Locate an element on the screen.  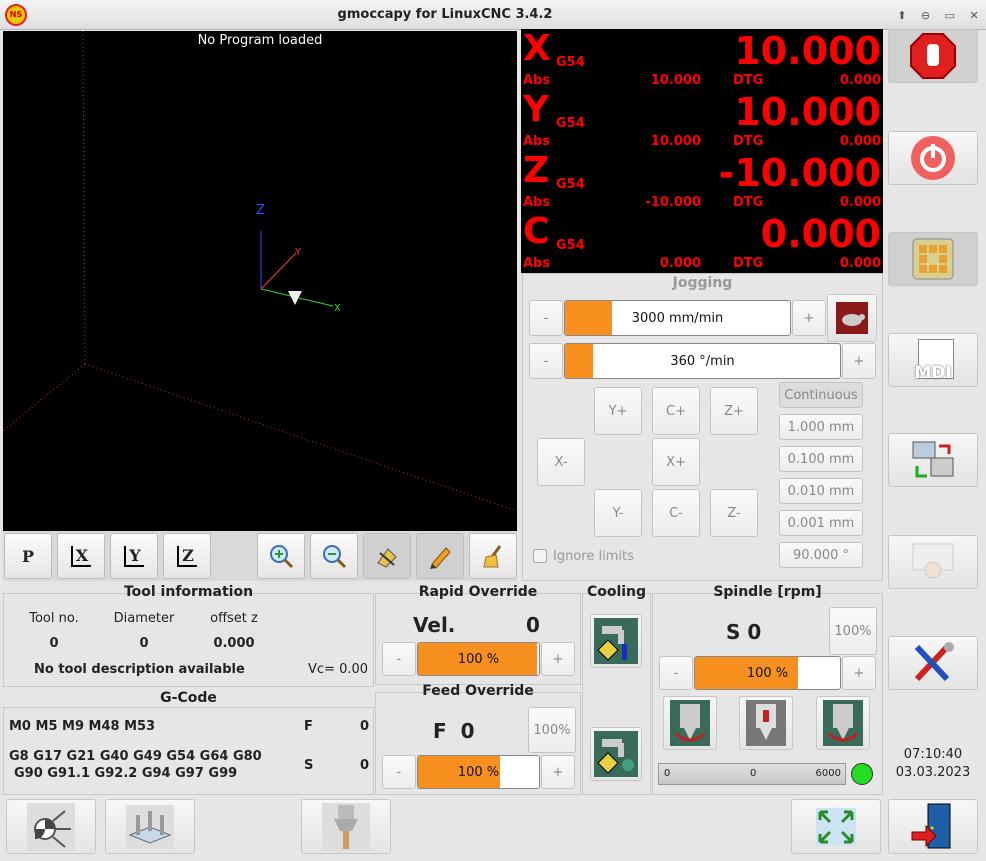
tool-info-title: Tool information is located at coordinates (188, 592).